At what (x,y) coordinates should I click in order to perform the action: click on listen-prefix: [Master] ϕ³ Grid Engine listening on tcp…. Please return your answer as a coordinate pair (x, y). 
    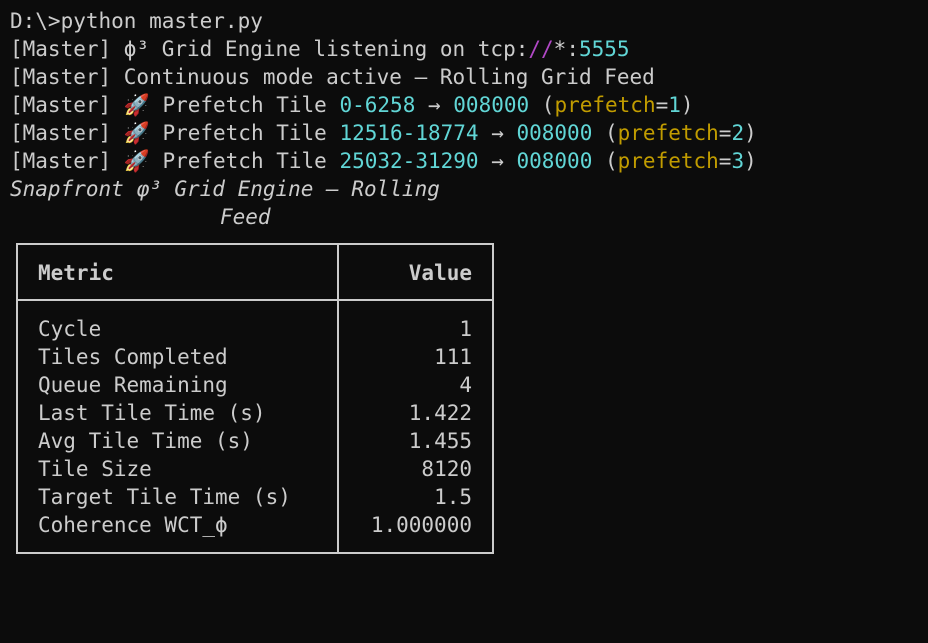
    Looking at the image, I should click on (269, 49).